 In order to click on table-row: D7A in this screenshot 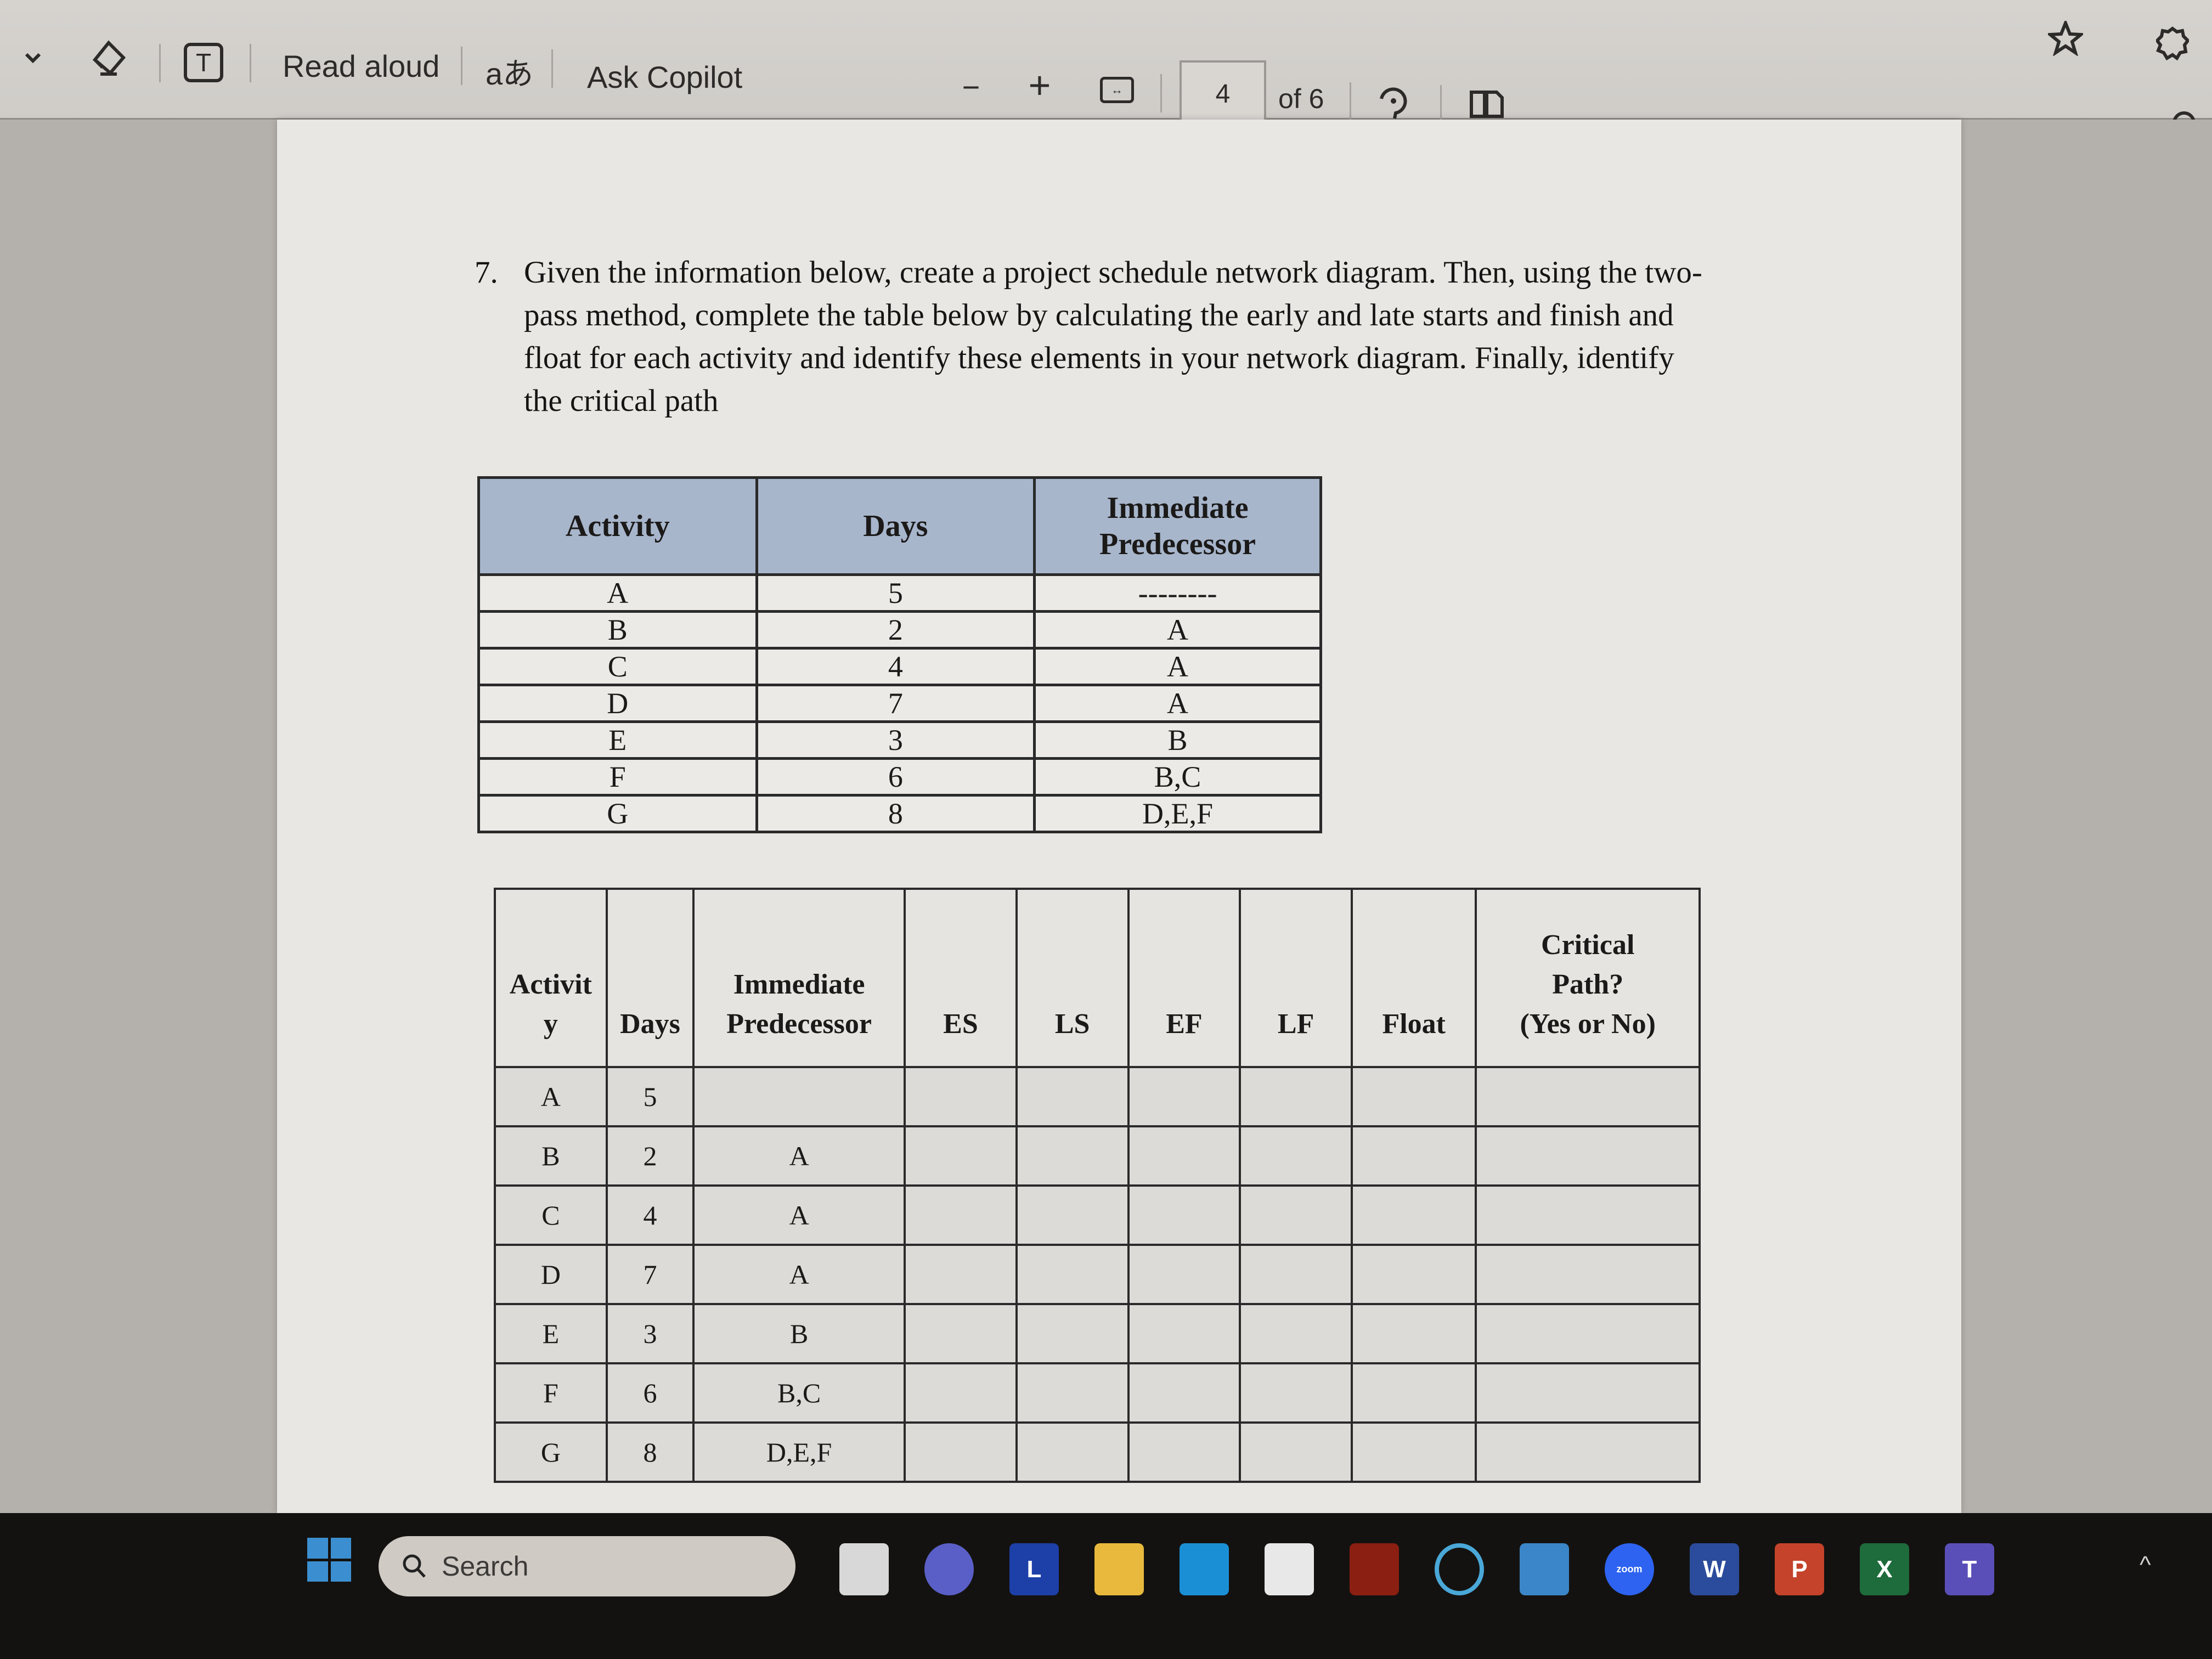, I will do `click(1097, 1274)`.